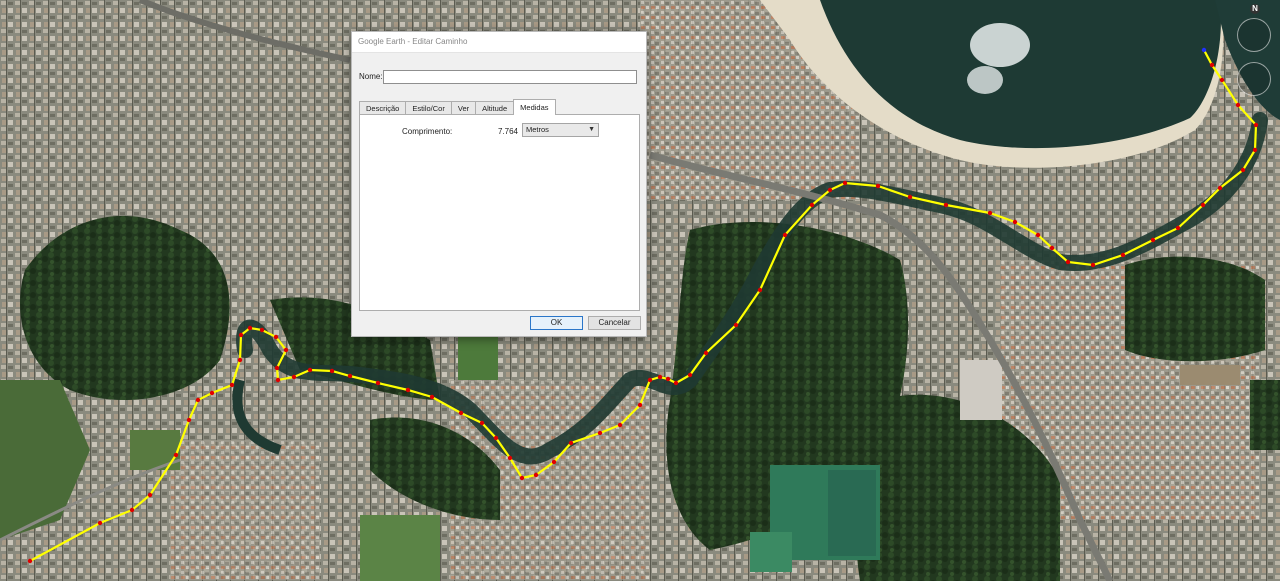 This screenshot has width=1280, height=581. What do you see at coordinates (1254, 35) in the screenshot?
I see `look-around-icon` at bounding box center [1254, 35].